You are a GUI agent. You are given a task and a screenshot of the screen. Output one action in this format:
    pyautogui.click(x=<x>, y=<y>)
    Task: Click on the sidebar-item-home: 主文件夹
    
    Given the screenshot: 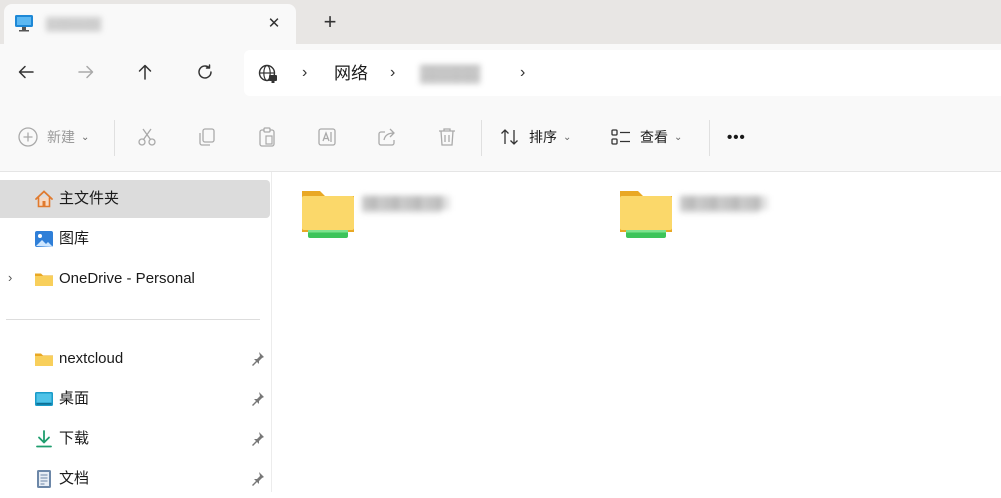 What is the action you would take?
    pyautogui.click(x=135, y=199)
    